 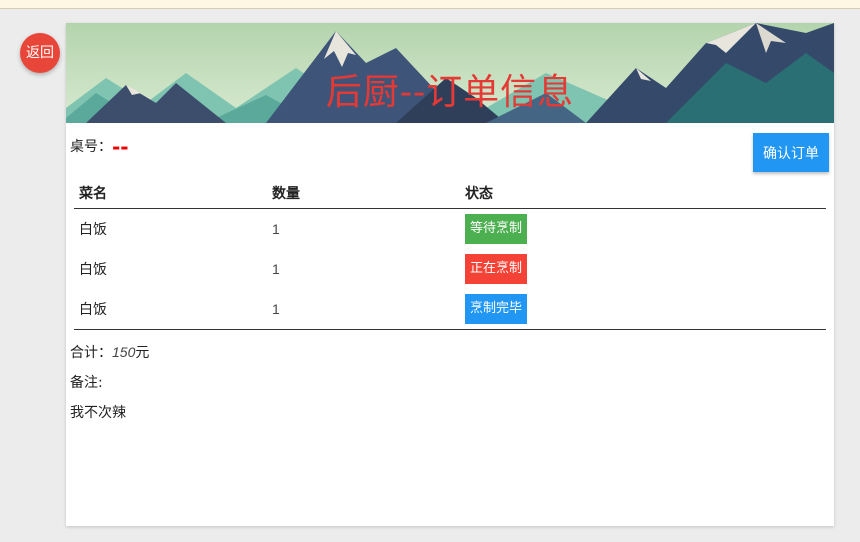 I want to click on page-title: 后厨--订单信息, so click(x=450, y=92).